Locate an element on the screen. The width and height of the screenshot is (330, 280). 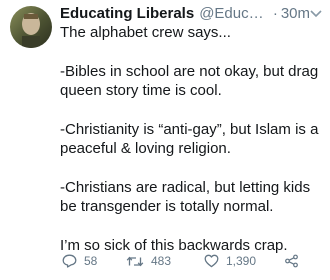
reply-icon is located at coordinates (69, 261).